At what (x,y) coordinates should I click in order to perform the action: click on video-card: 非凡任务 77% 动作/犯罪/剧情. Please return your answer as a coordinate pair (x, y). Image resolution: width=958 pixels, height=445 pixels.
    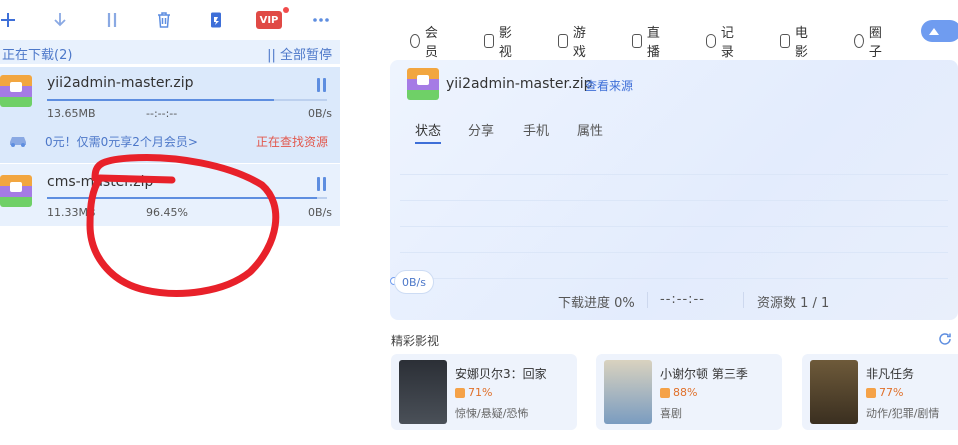
    Looking at the image, I should click on (880, 392).